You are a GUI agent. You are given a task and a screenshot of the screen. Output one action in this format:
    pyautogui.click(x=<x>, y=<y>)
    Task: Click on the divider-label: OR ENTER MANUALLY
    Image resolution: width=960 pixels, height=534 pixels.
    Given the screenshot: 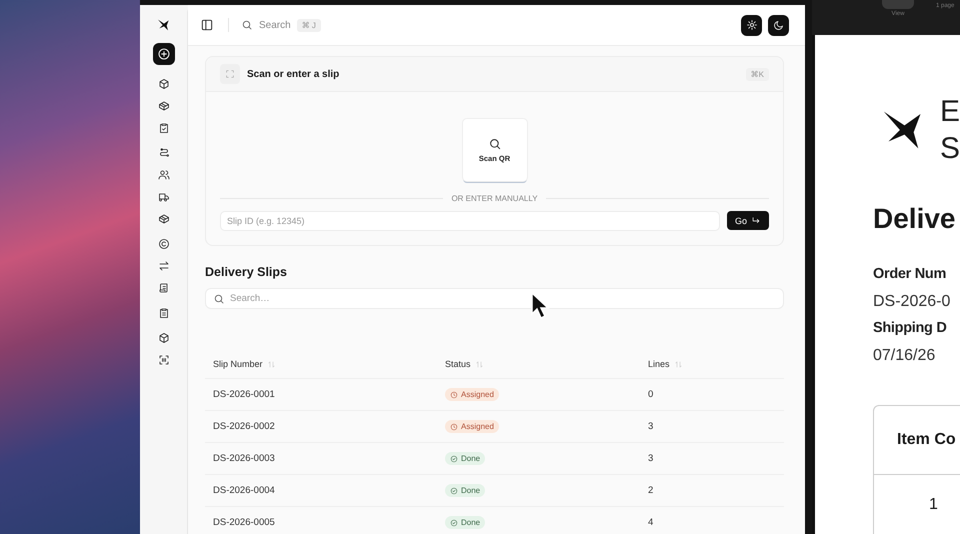 What is the action you would take?
    pyautogui.click(x=494, y=198)
    